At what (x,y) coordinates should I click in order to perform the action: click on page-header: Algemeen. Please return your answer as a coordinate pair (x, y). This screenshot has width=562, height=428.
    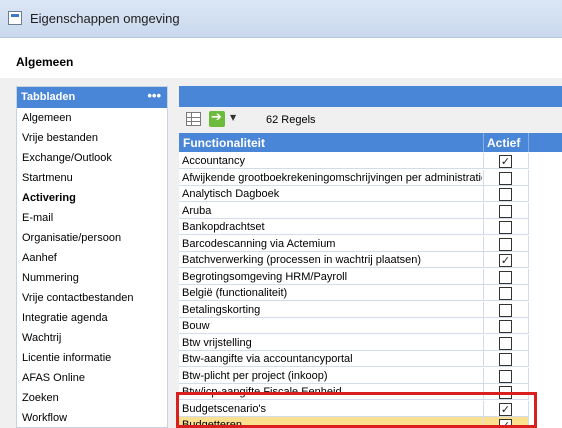
    Looking at the image, I should click on (281, 58).